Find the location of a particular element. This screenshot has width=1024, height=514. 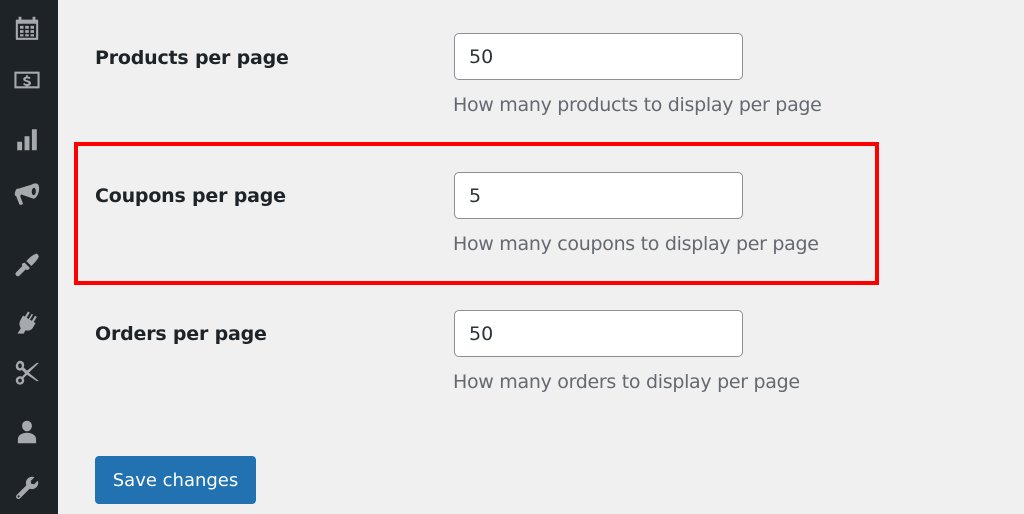

paintbrush-icon is located at coordinates (27, 267).